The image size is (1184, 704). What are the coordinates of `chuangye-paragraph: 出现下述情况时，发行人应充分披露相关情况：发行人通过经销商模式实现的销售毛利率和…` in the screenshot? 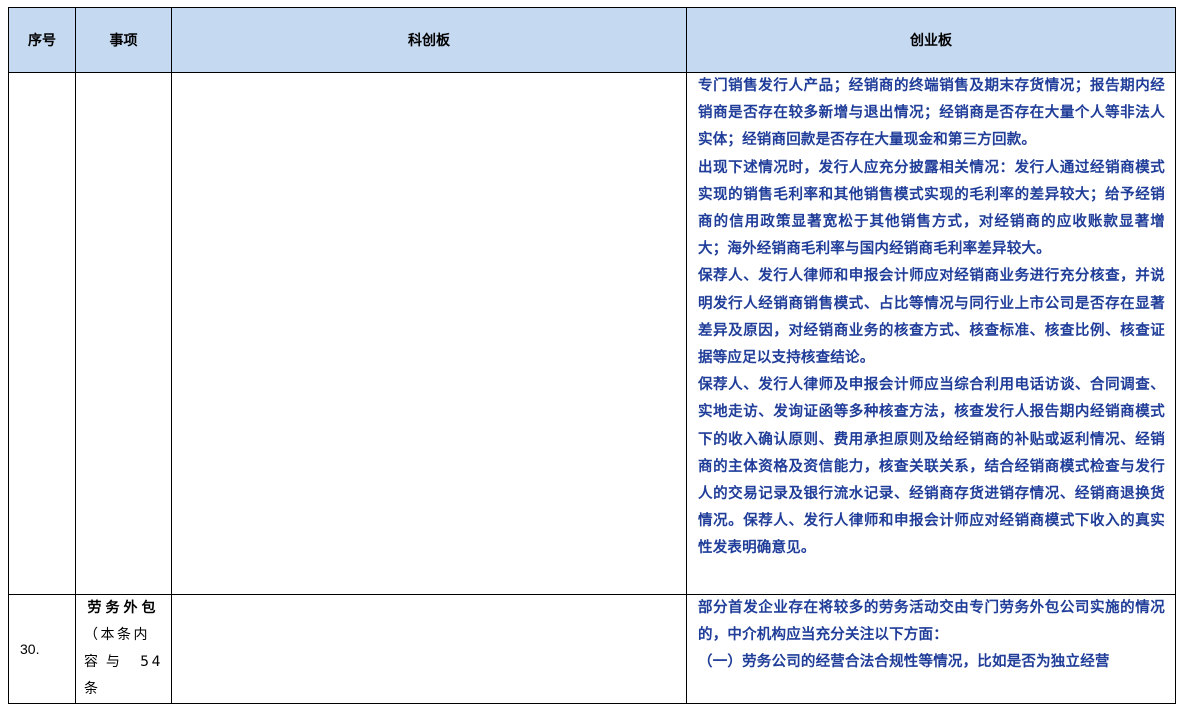 It's located at (931, 208).